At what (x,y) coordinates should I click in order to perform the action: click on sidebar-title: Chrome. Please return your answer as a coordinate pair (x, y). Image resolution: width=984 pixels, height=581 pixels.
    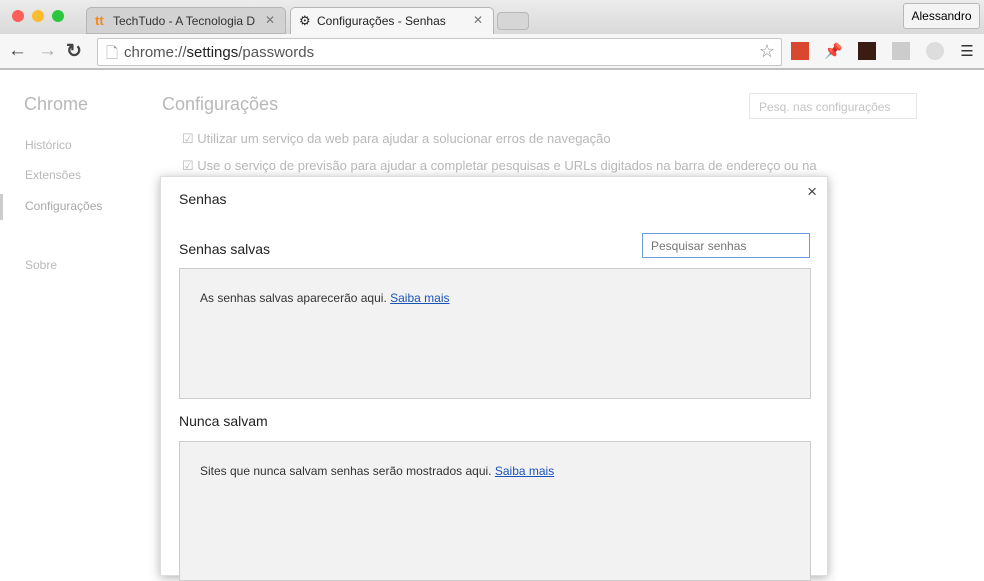
    Looking at the image, I should click on (56, 104).